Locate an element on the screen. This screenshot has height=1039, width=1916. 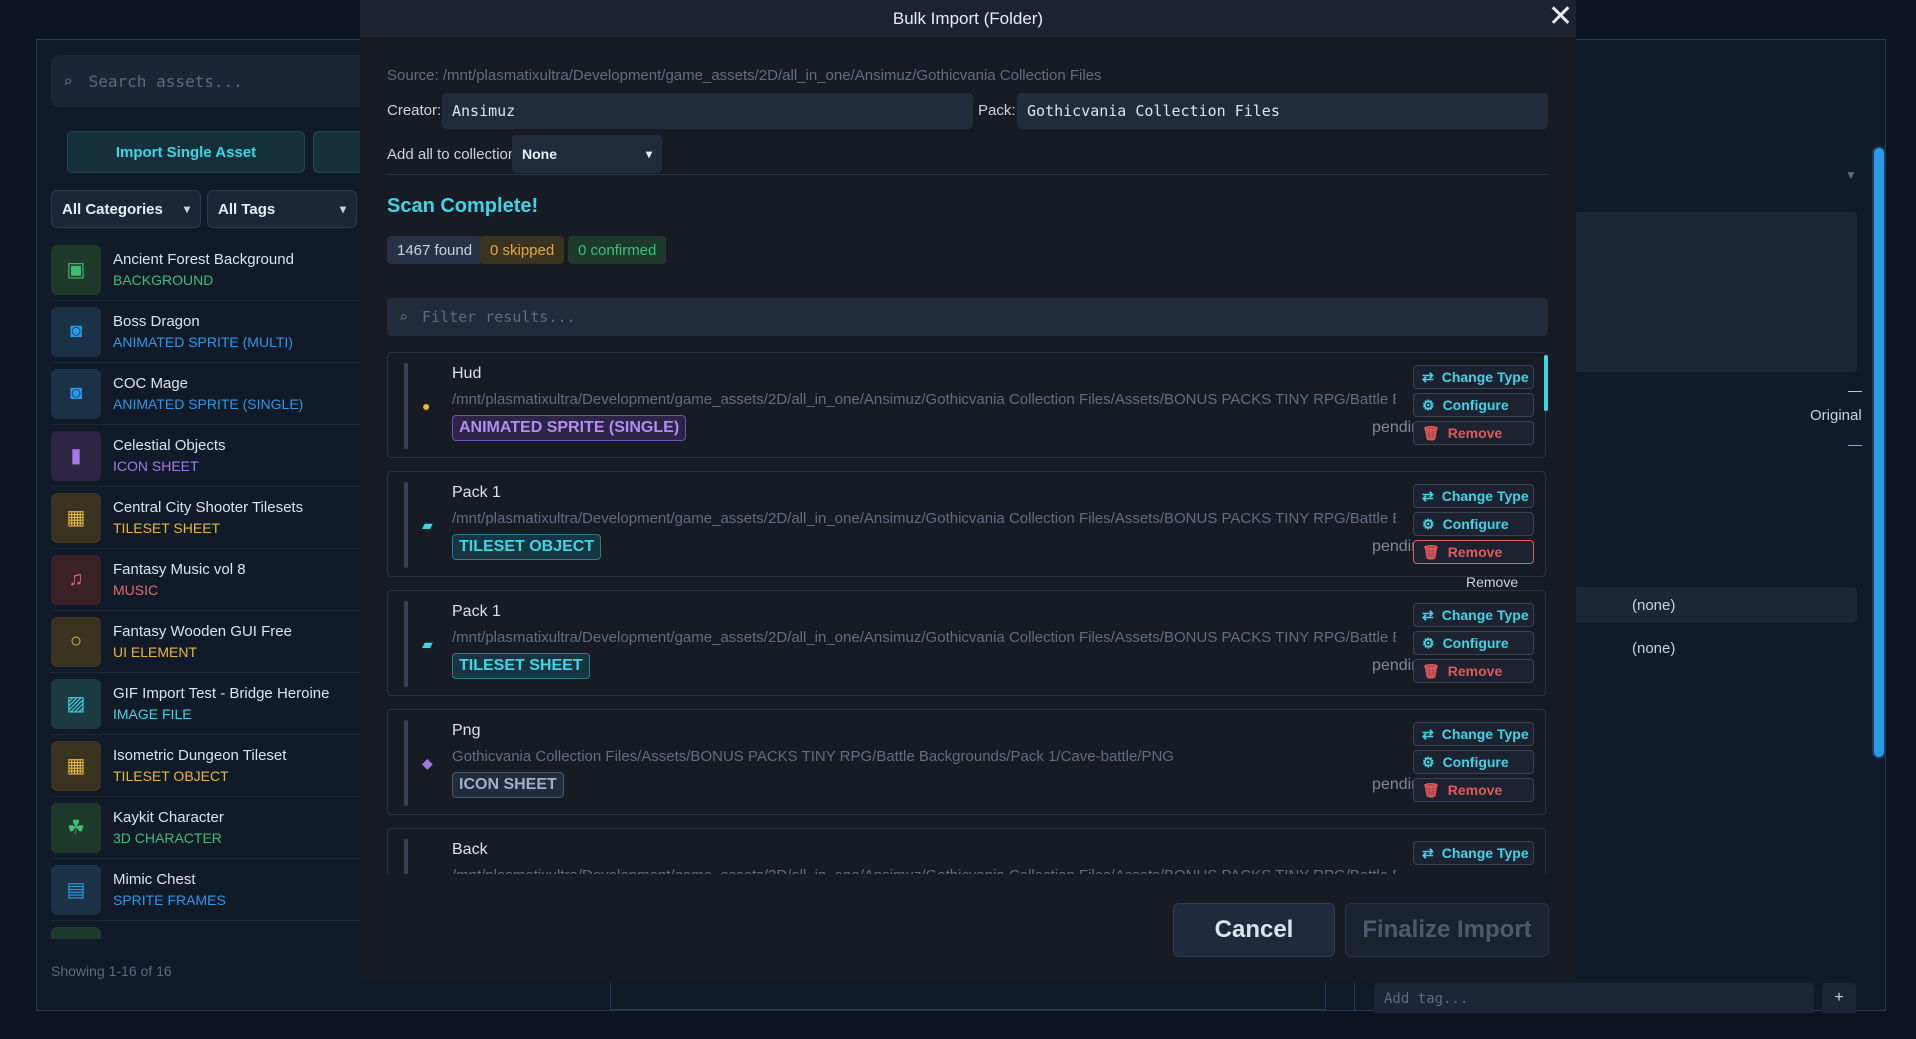
asset-name: Kaykit Character is located at coordinates (168, 817).